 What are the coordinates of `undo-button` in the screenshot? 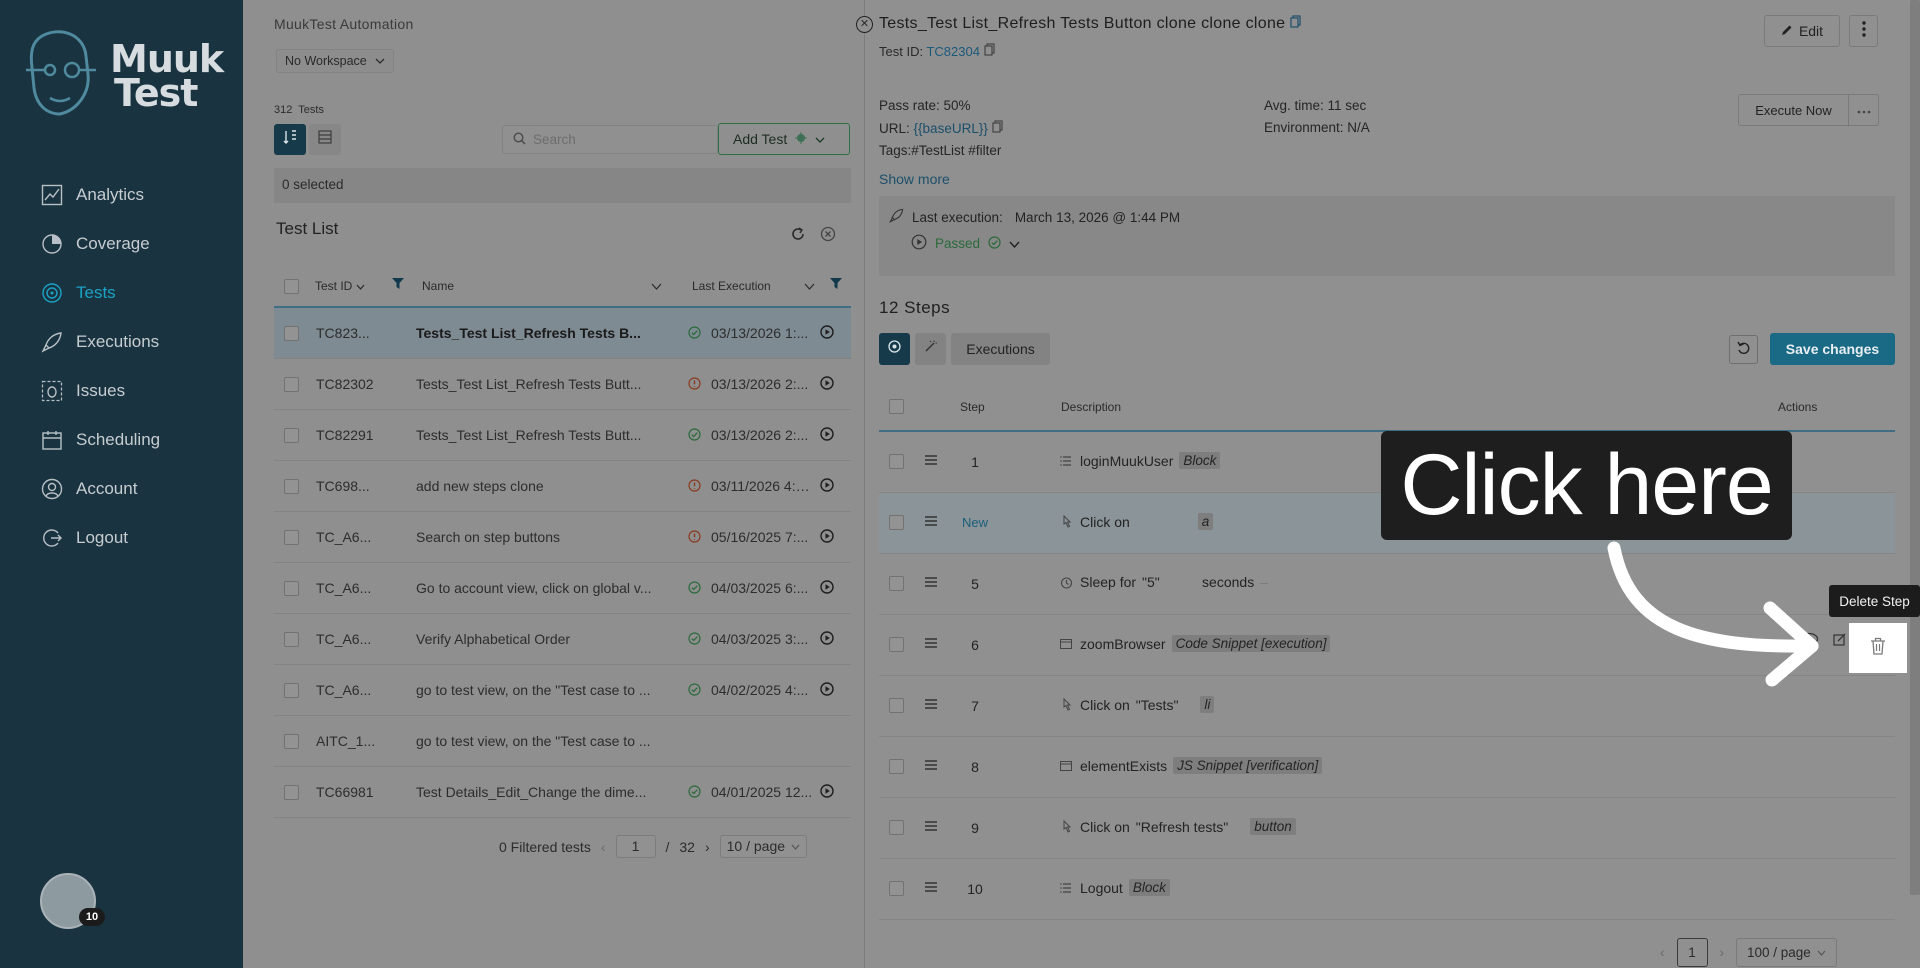 It's located at (1743, 349).